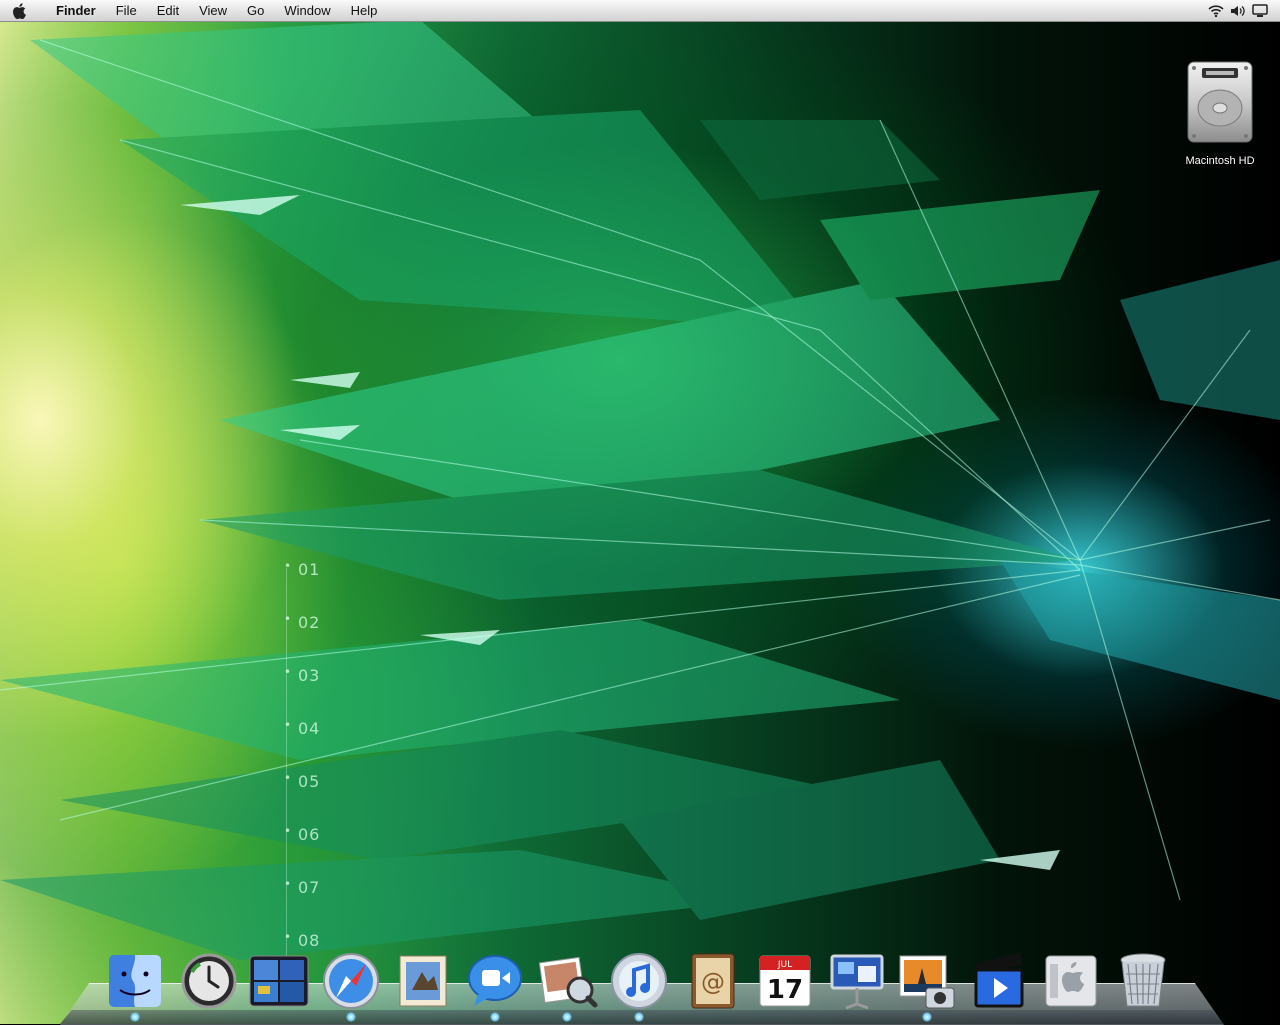  I want to click on menu-extras, so click(1238, 11).